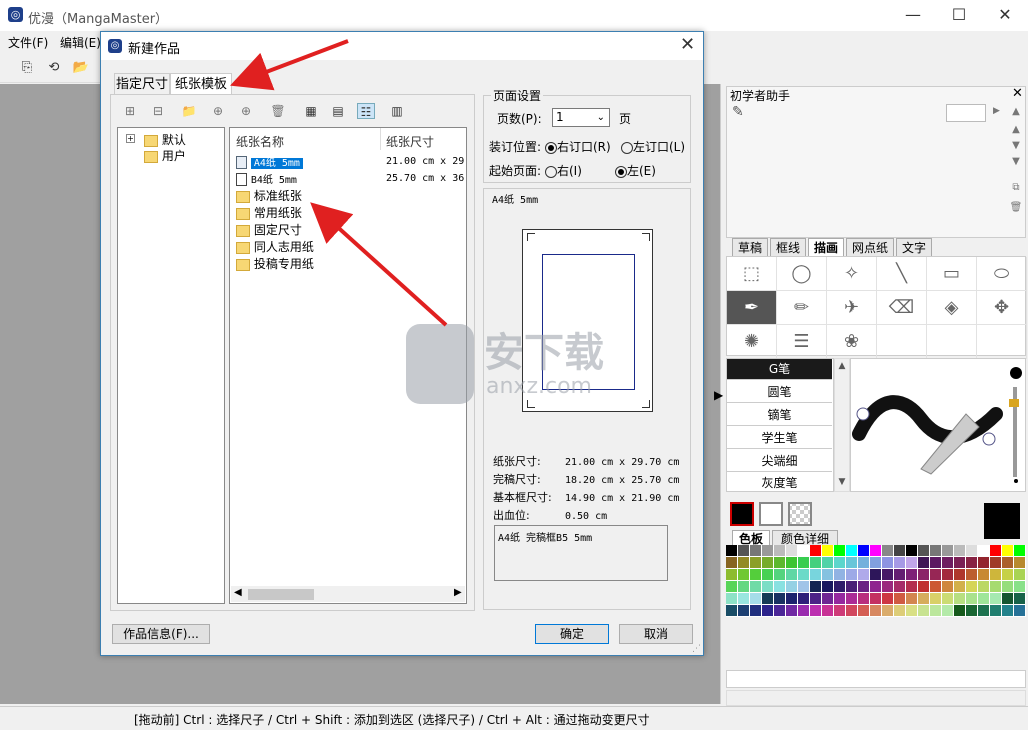 This screenshot has height=730, width=1028. I want to click on arrow-to-tab, so click(289, 65).